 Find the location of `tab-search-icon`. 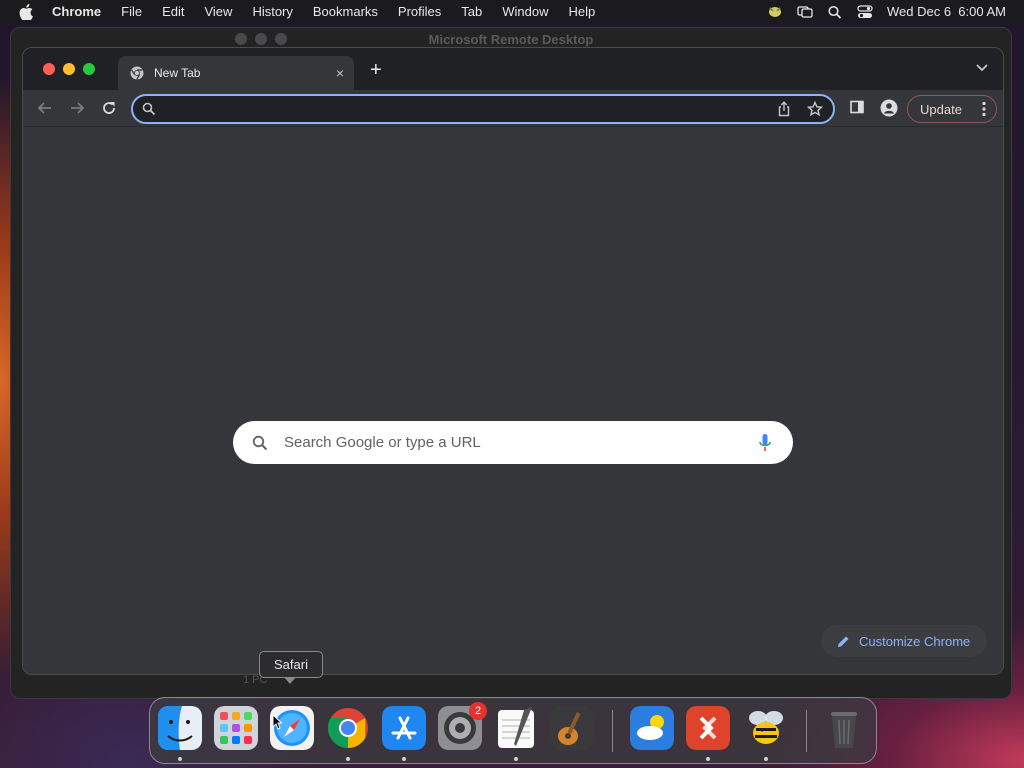

tab-search-icon is located at coordinates (982, 68).